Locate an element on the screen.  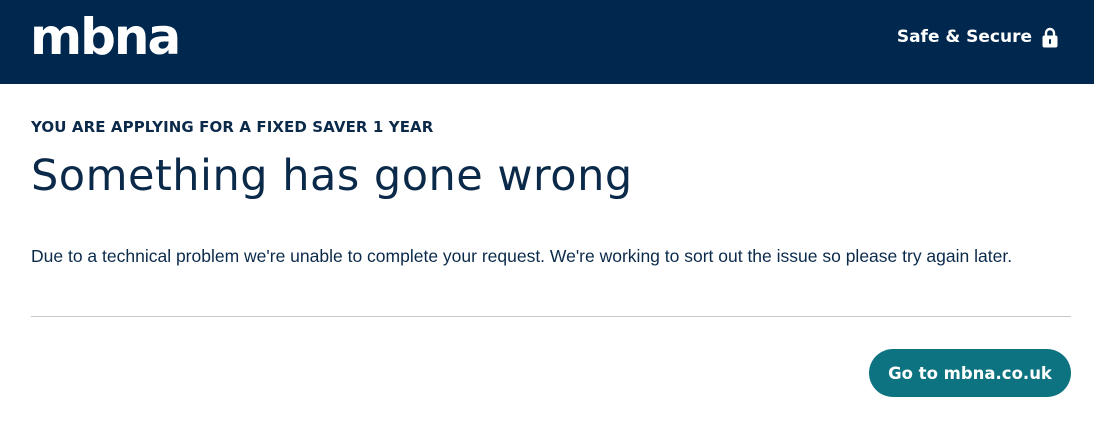
safe-secure-label: Safe & Secure is located at coordinates (964, 37).